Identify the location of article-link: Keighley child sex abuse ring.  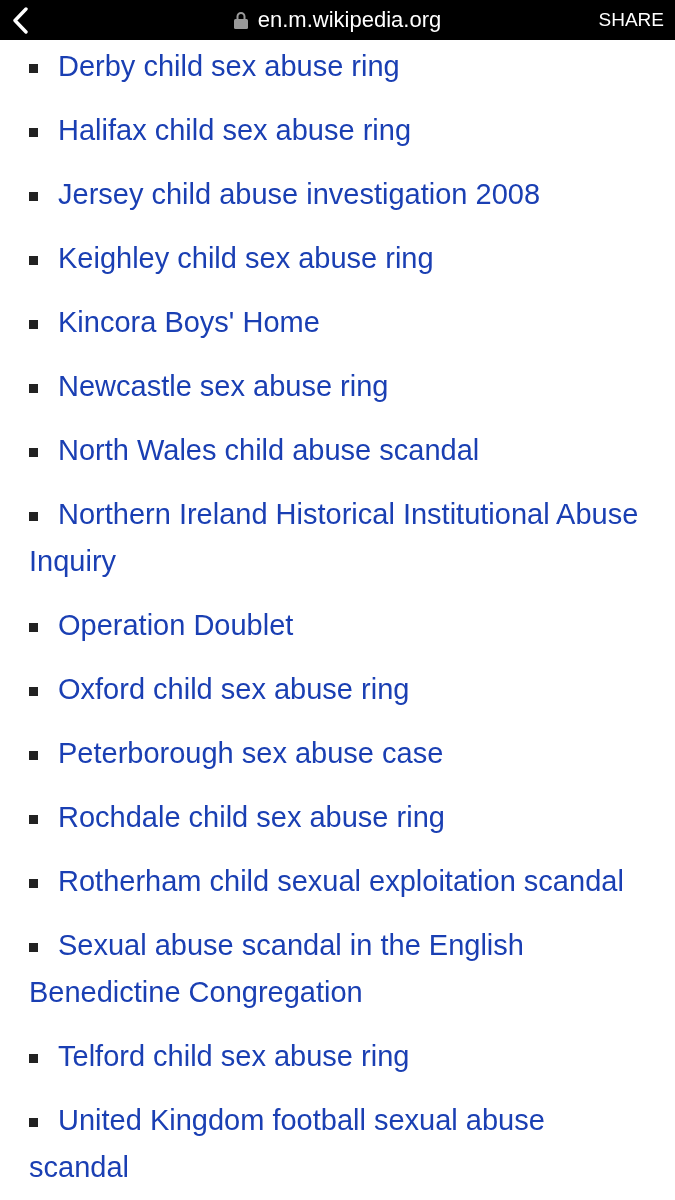
(337, 258).